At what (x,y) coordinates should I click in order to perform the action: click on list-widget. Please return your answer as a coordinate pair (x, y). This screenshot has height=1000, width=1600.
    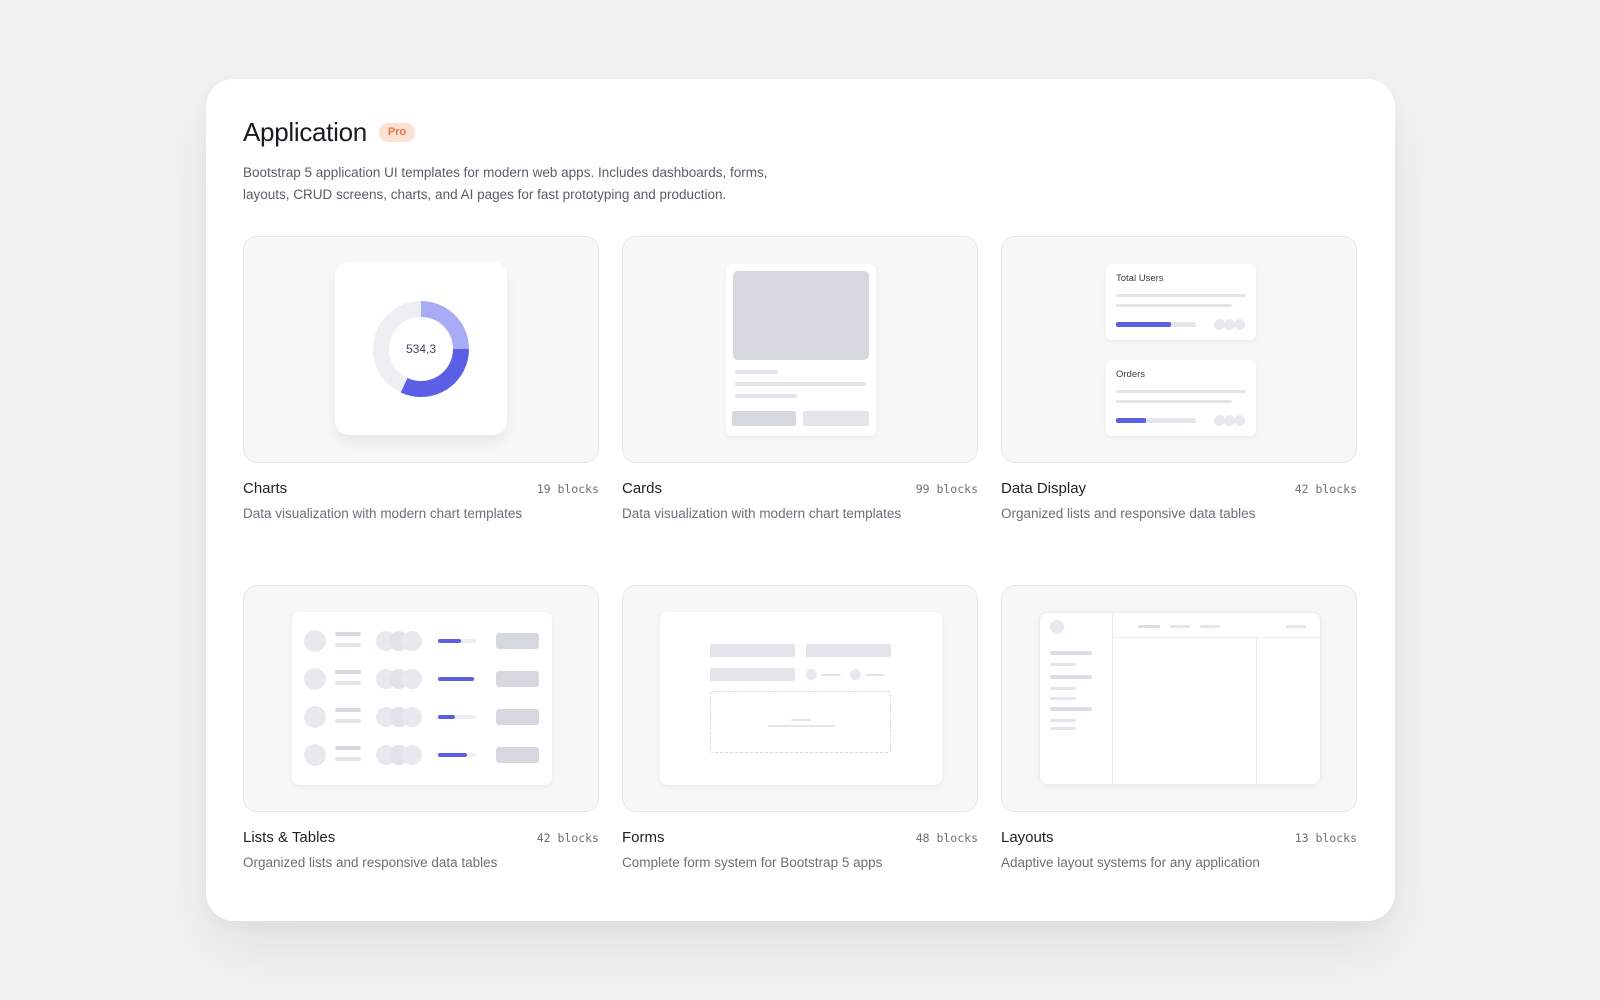
    Looking at the image, I should click on (422, 698).